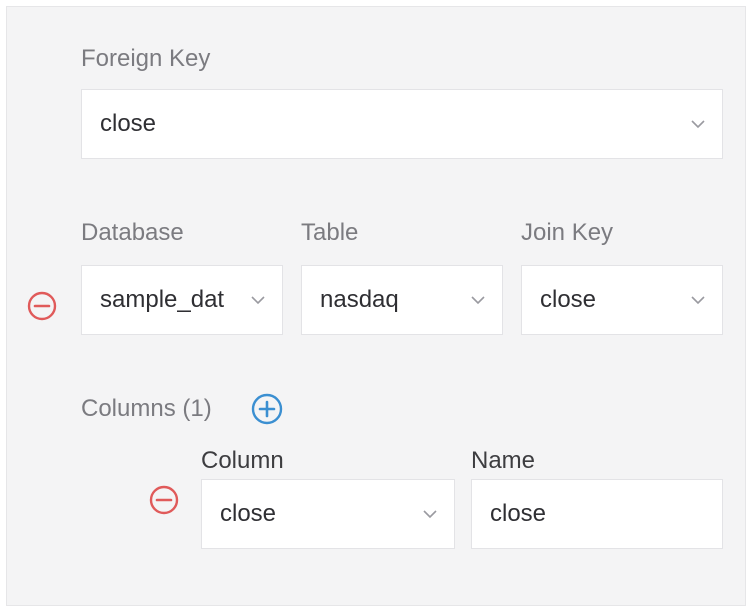 This screenshot has width=748, height=609. Describe the element at coordinates (328, 514) in the screenshot. I see `column-select: close` at that location.